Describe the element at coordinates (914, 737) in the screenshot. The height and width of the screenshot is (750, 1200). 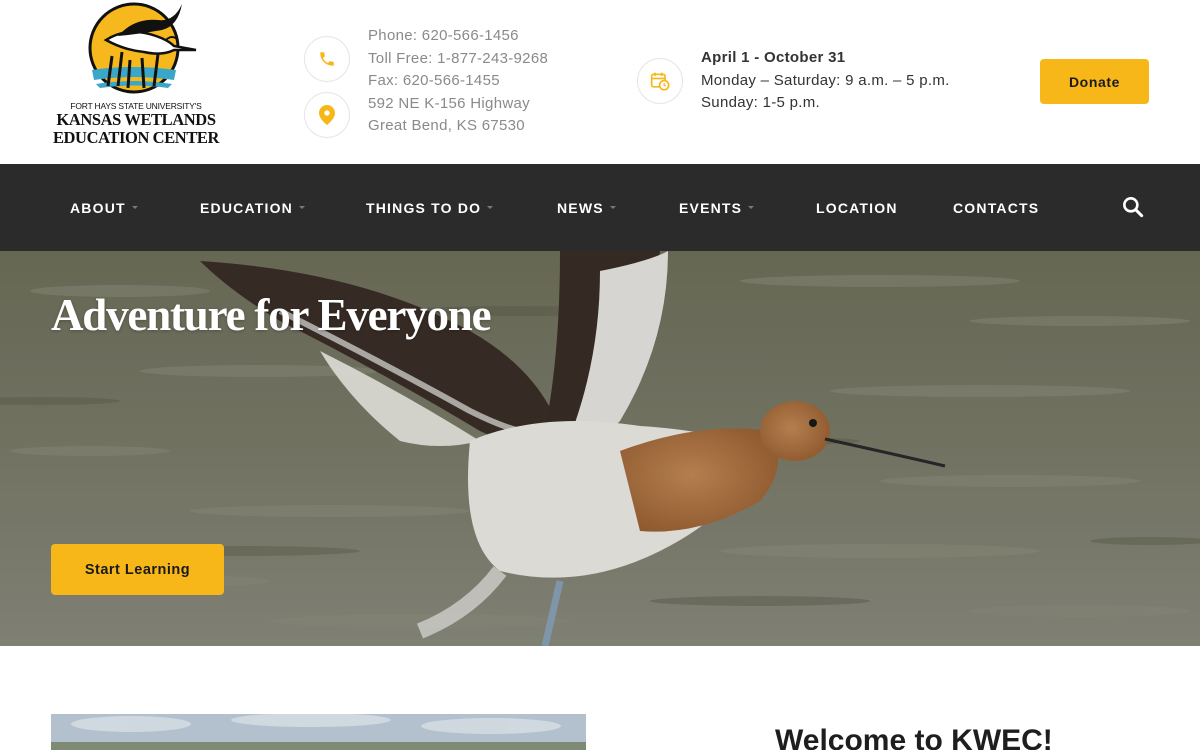
I see `welcome-heading: Welcome to KWEC!` at that location.